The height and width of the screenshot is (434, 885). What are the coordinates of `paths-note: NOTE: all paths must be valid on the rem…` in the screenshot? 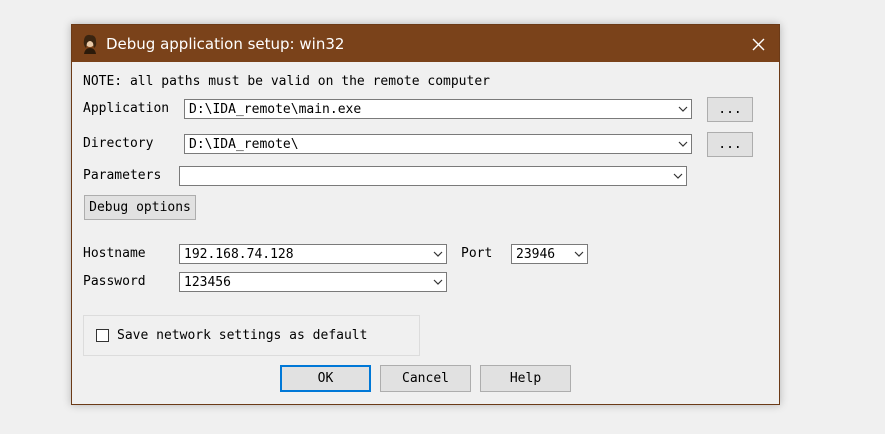 It's located at (286, 81).